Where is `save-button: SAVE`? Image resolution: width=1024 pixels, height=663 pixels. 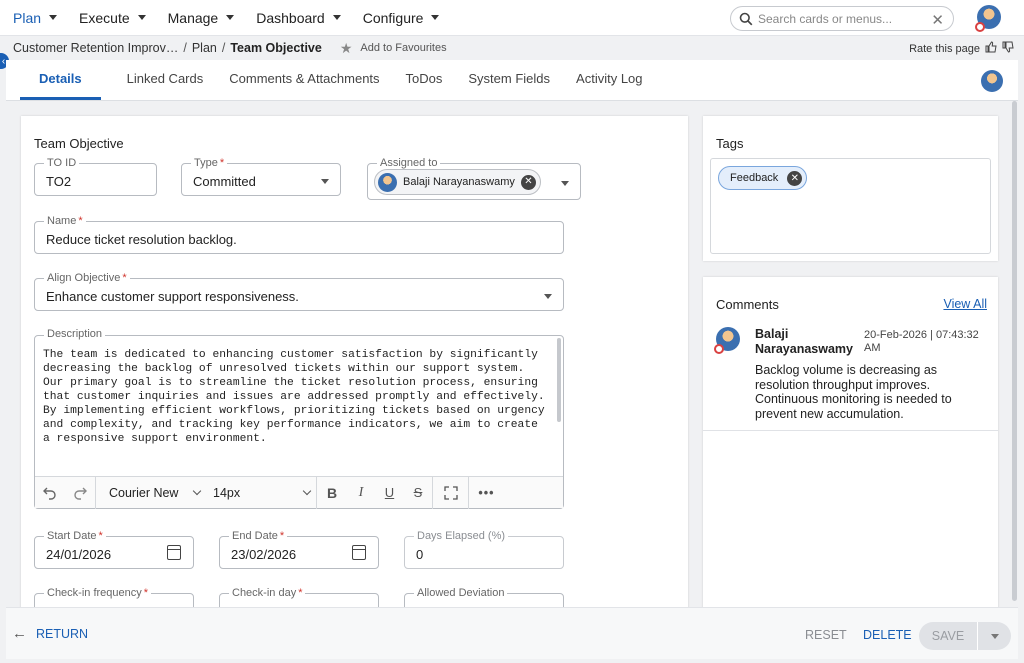
save-button: SAVE is located at coordinates (948, 636).